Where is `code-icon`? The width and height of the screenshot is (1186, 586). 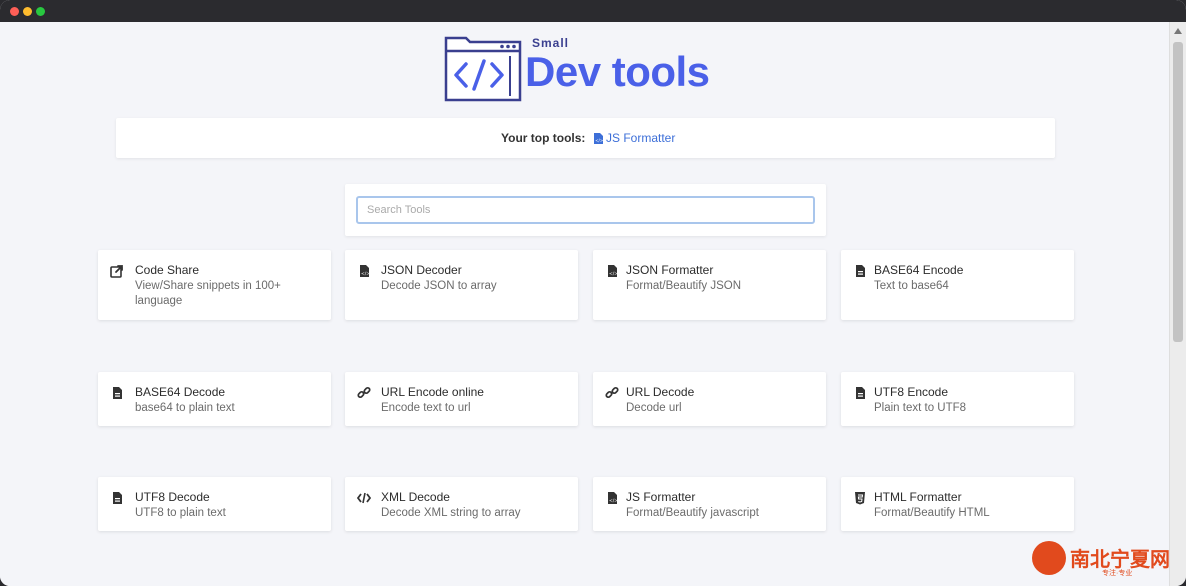 code-icon is located at coordinates (364, 498).